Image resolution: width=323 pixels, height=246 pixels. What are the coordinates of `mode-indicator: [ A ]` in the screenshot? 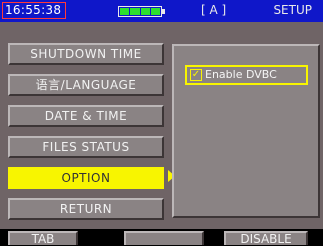 It's located at (214, 10).